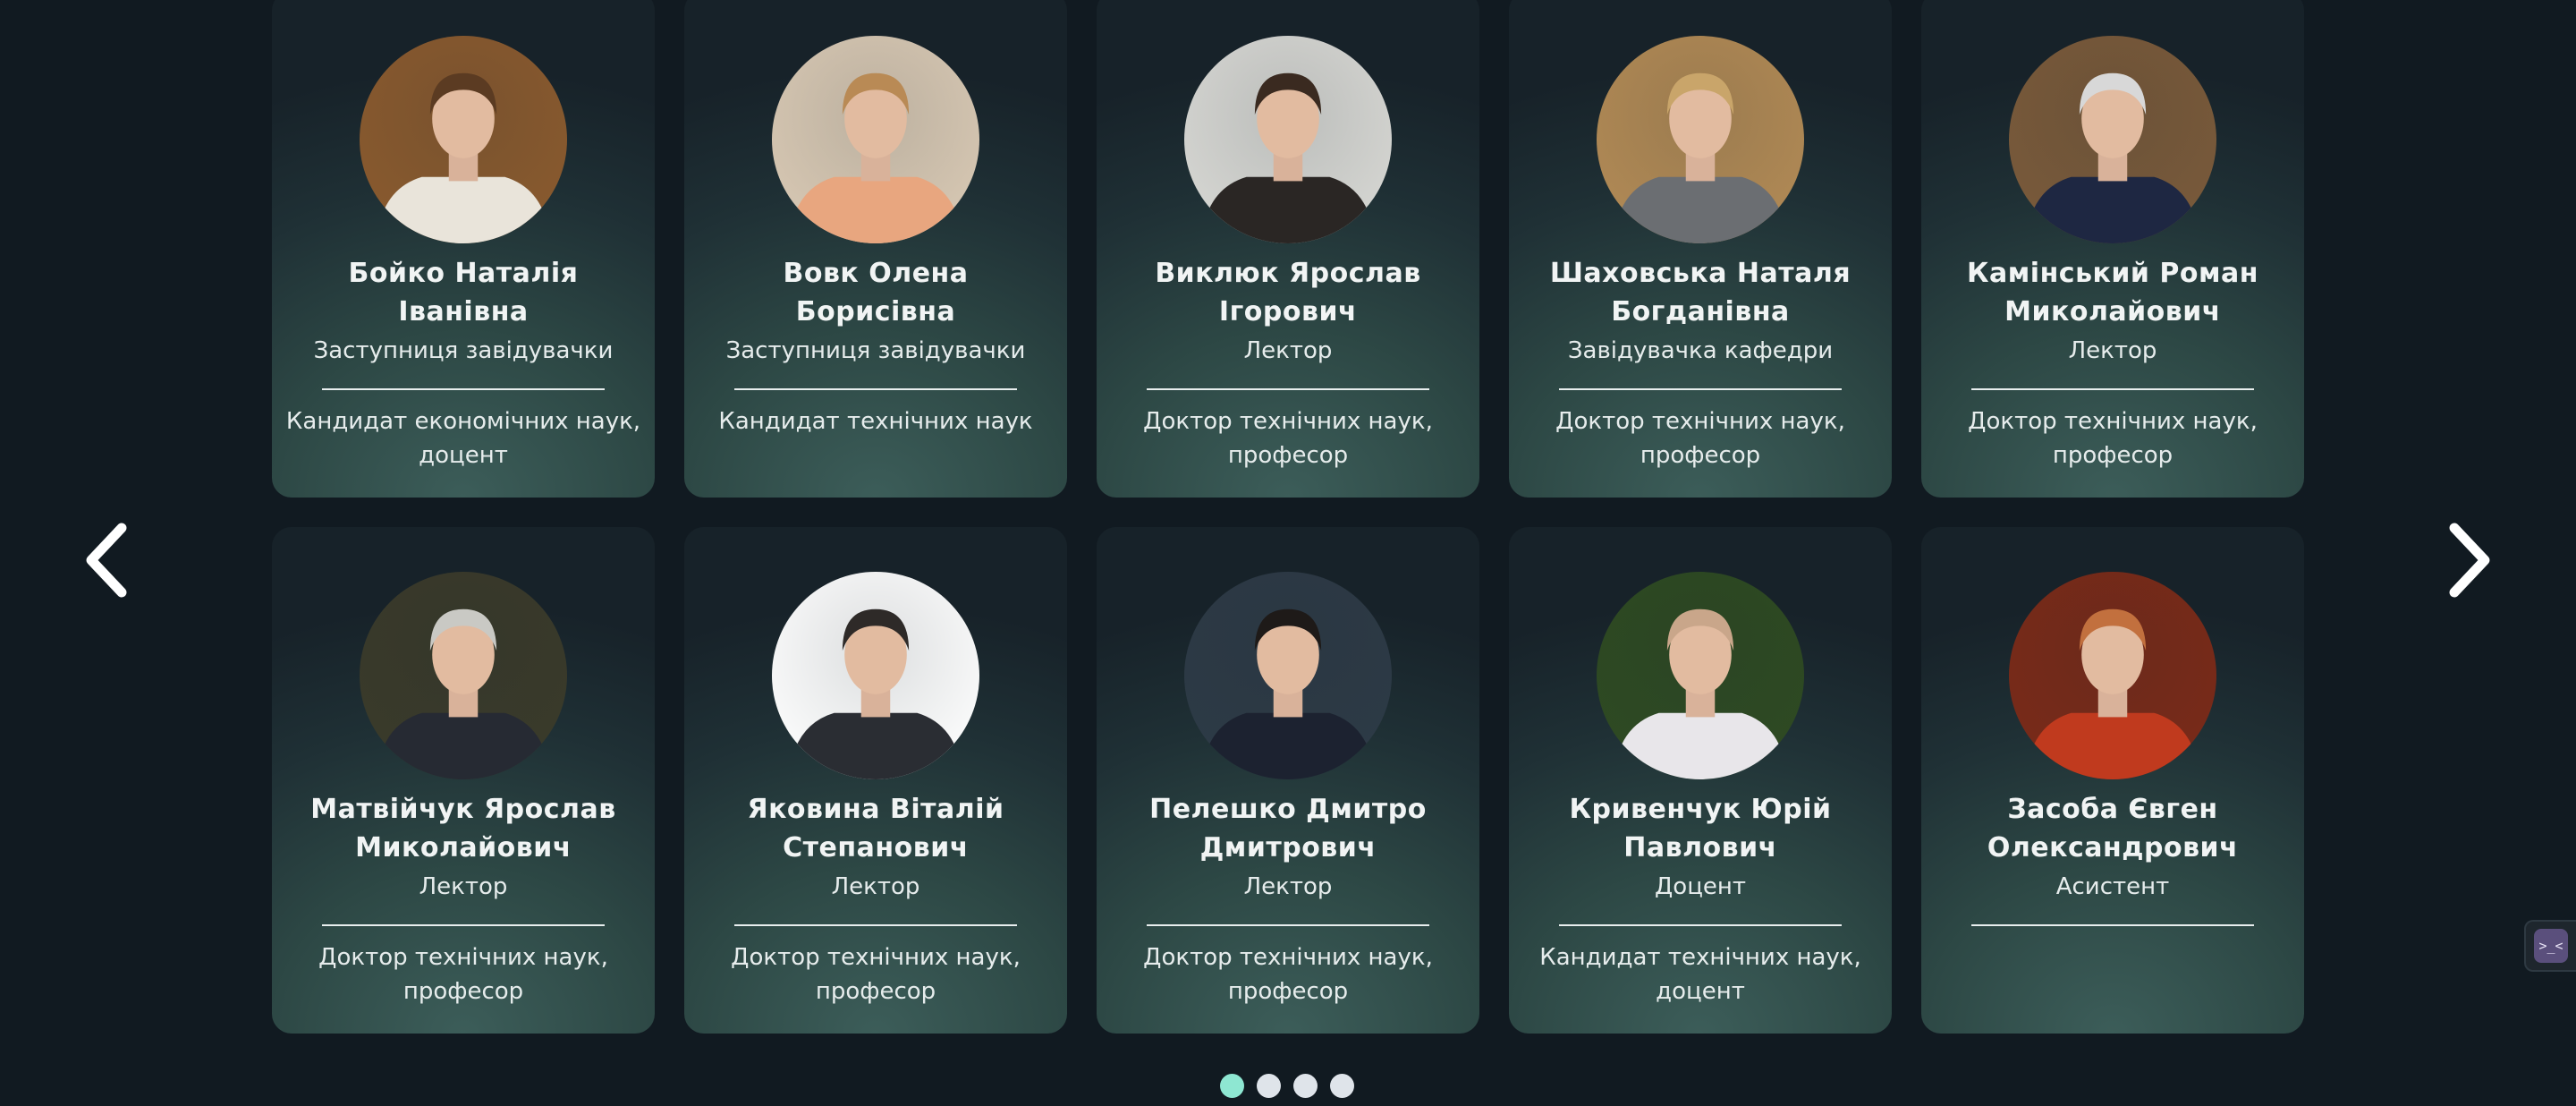 The height and width of the screenshot is (1106, 2576). What do you see at coordinates (1700, 293) in the screenshot?
I see `staff-name: Шаховська Наталя Богданівна` at bounding box center [1700, 293].